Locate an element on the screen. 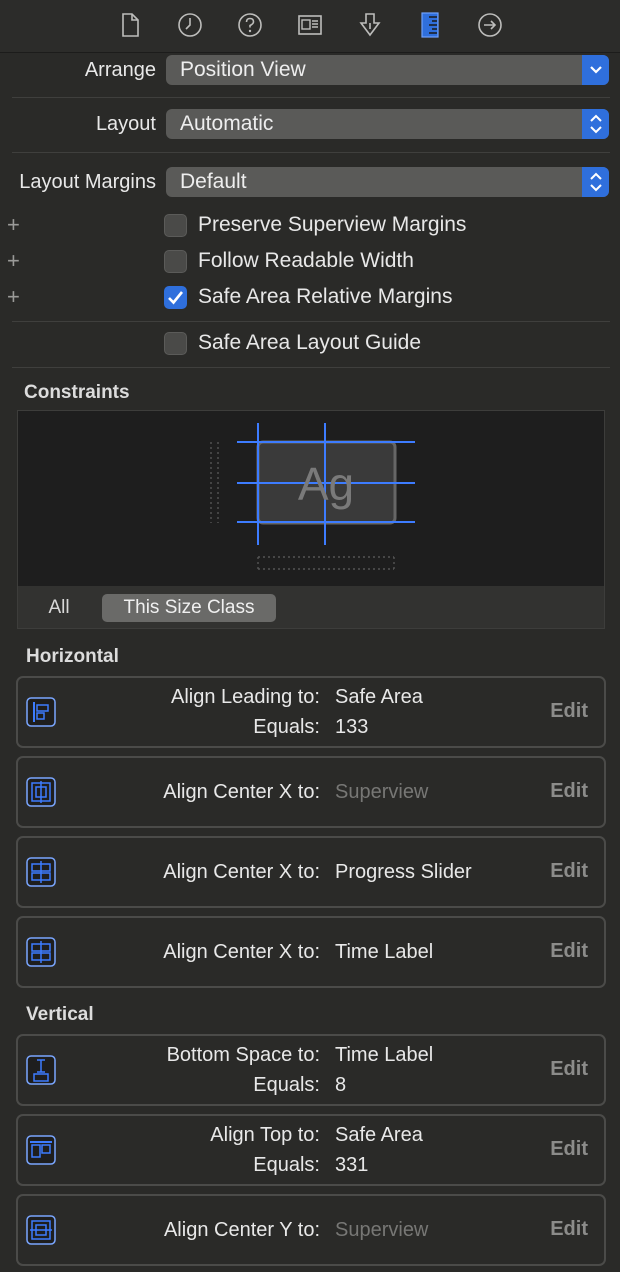 Image resolution: width=620 pixels, height=1272 pixels. constraint-row: Align Top to: Safe Area Equals: 331 Edit is located at coordinates (311, 1150).